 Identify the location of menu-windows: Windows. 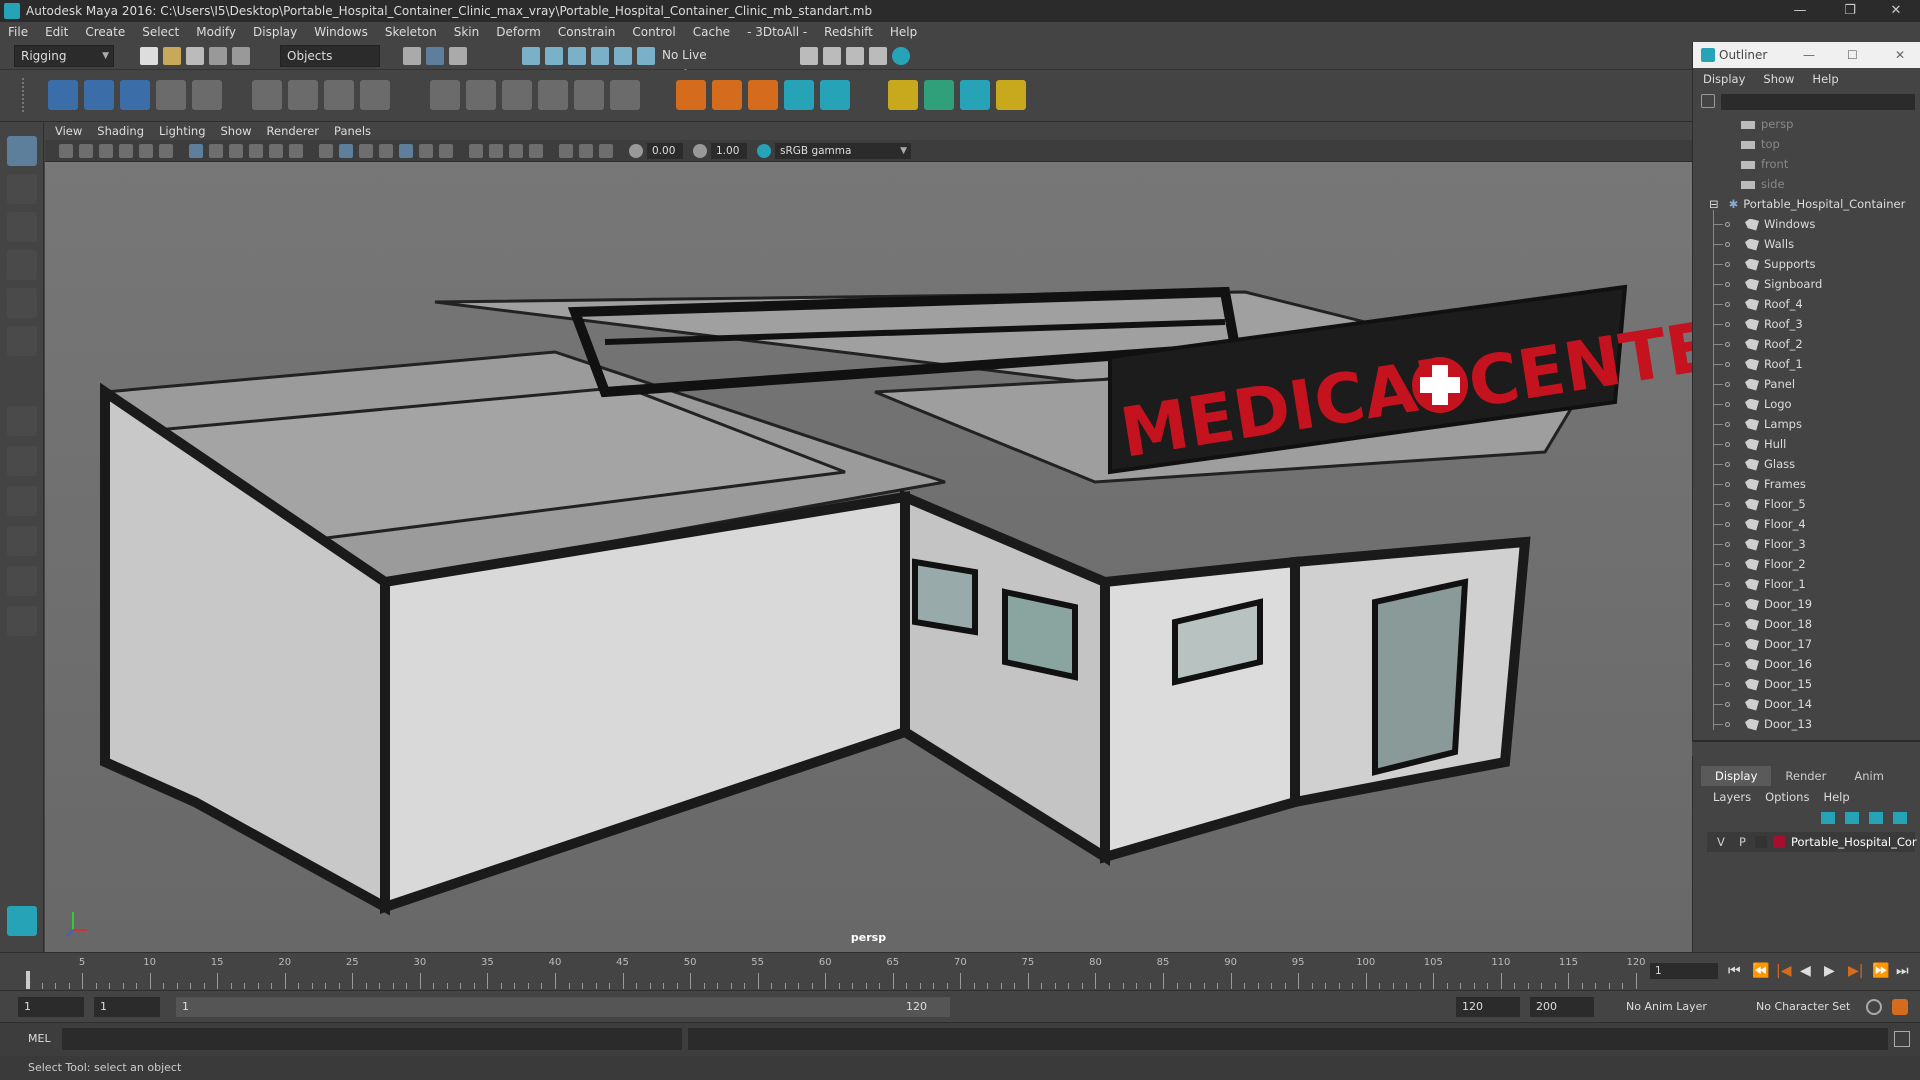
(341, 32).